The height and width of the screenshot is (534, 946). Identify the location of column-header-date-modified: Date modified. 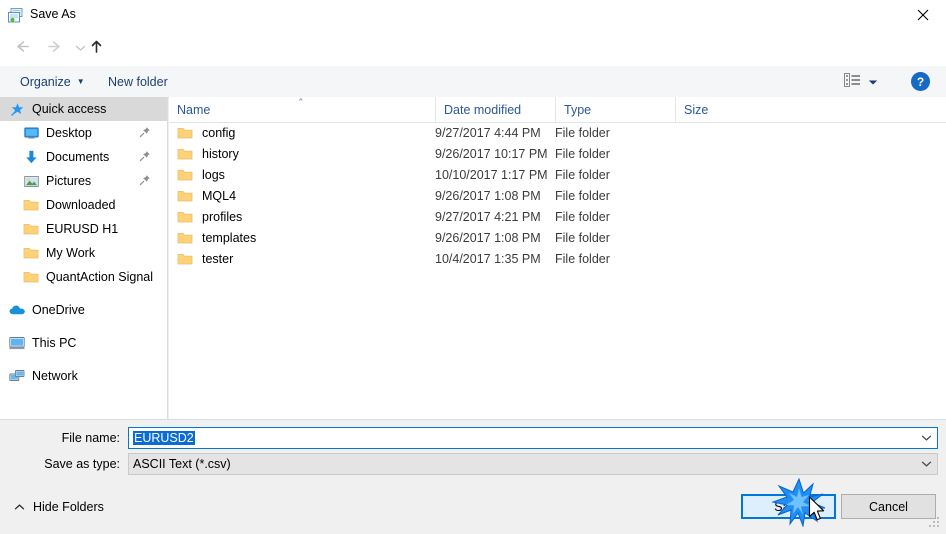
(495, 109).